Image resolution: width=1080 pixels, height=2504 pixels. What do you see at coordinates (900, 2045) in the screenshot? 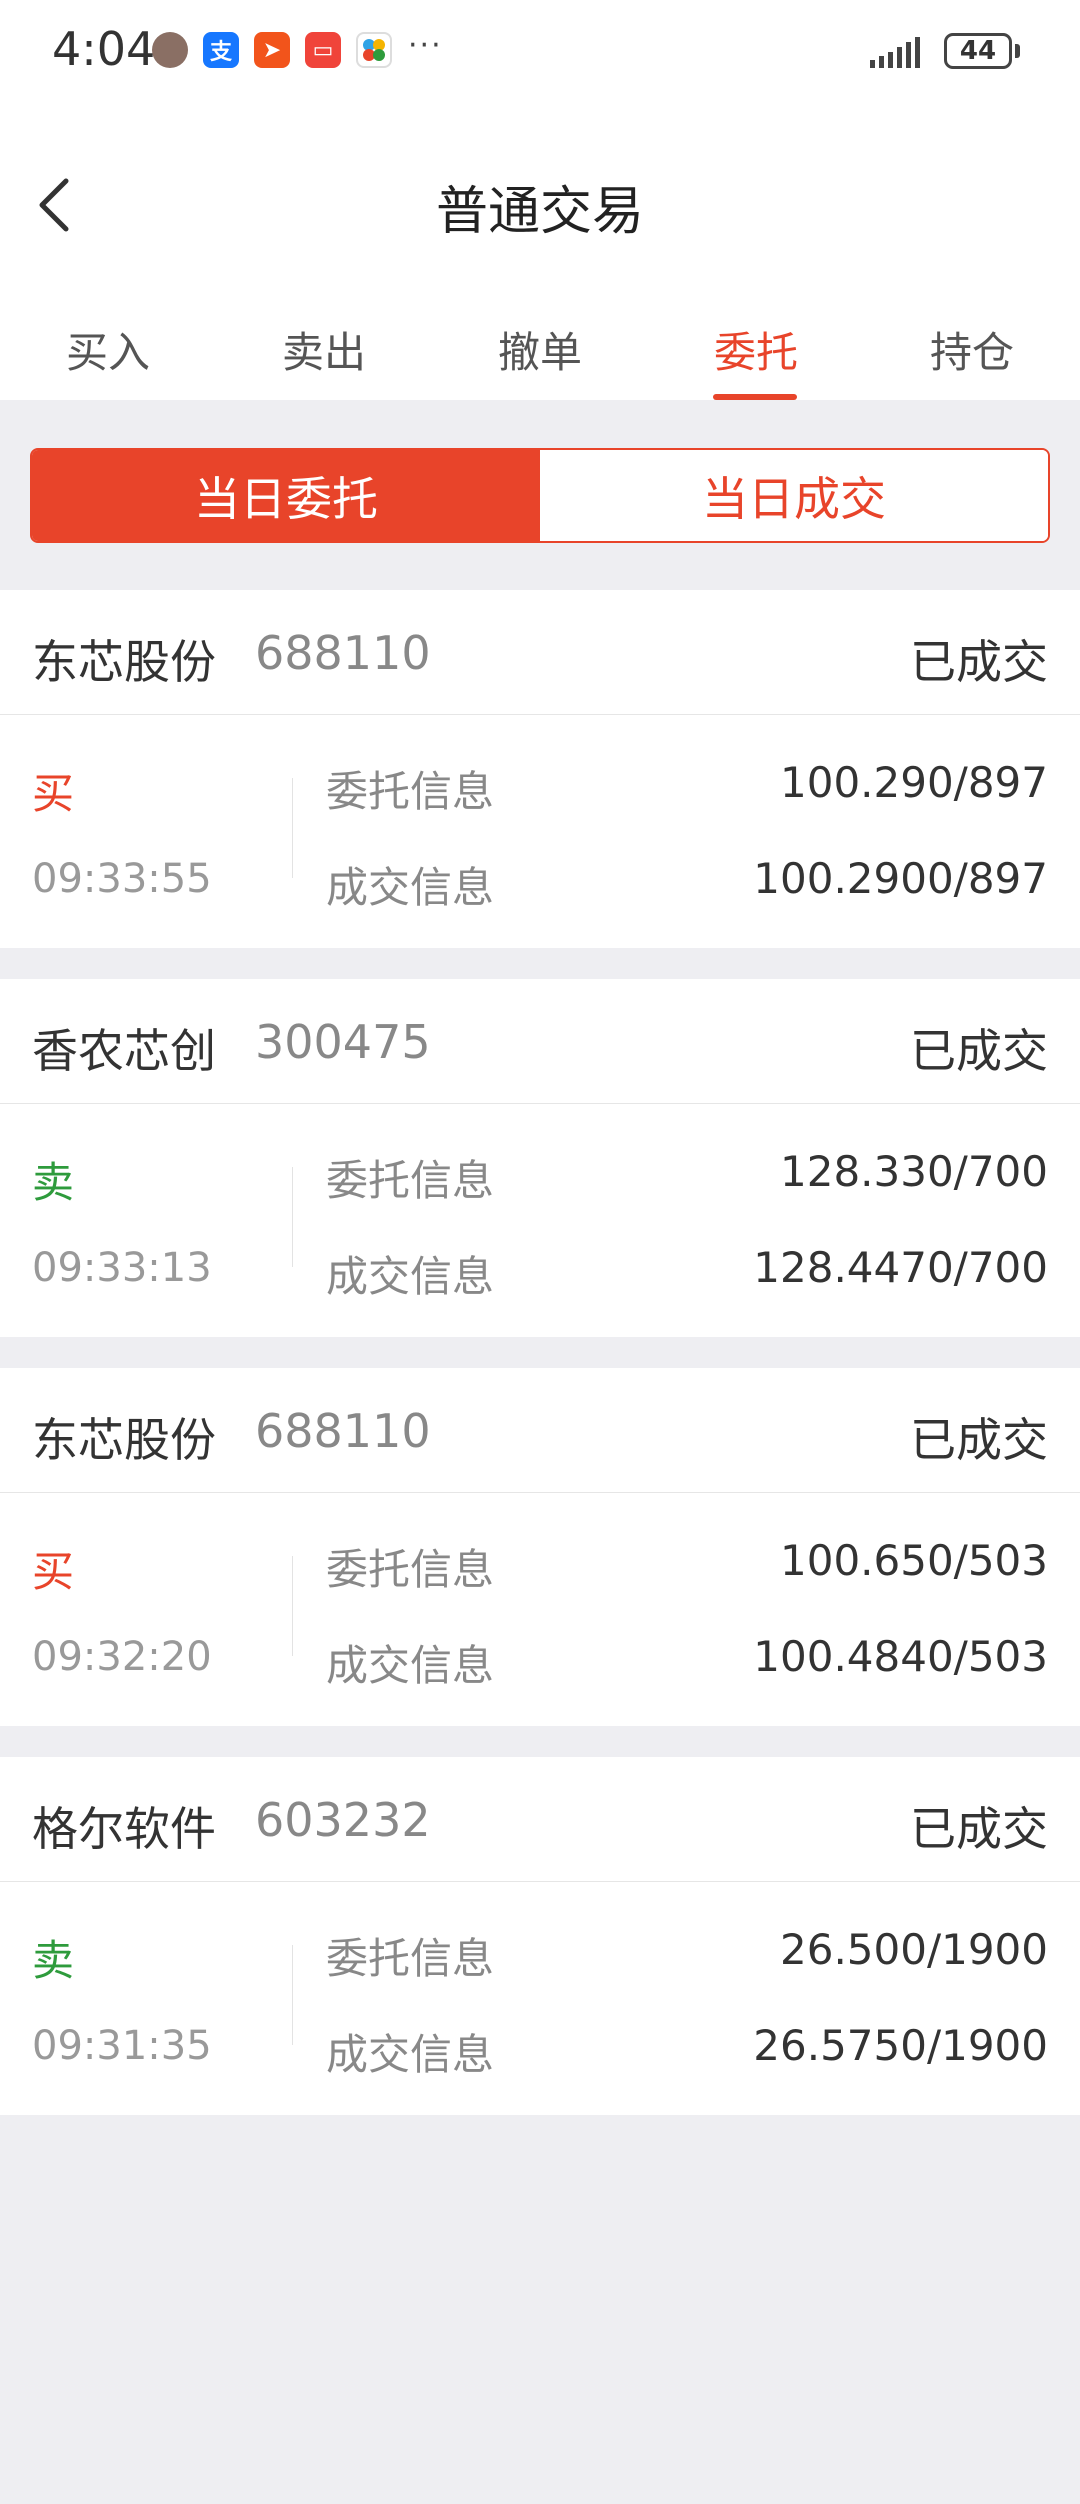
I see `deal-info-value: 26.5750/1900` at bounding box center [900, 2045].